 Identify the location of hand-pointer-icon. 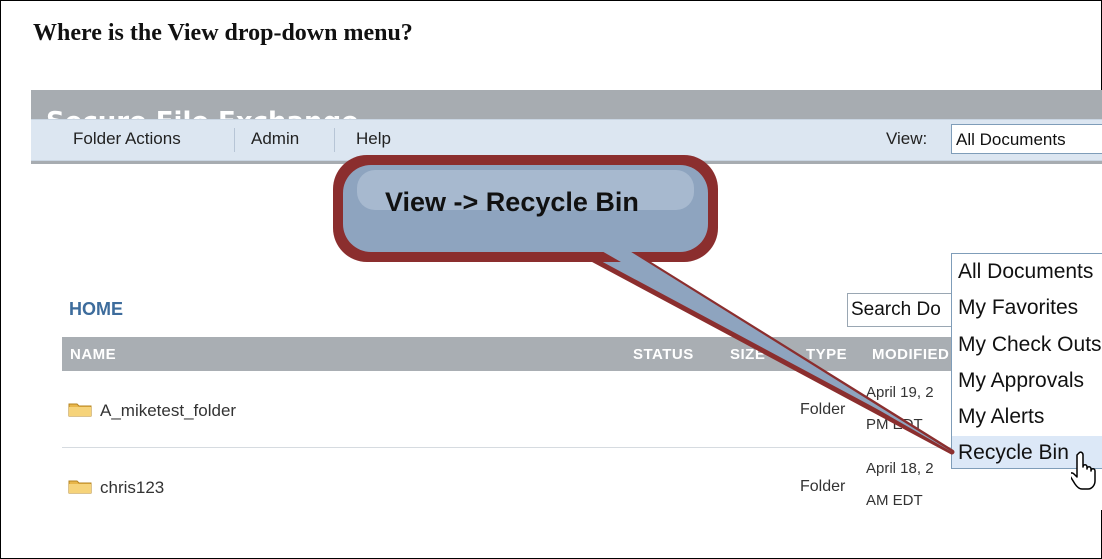
(1083, 470).